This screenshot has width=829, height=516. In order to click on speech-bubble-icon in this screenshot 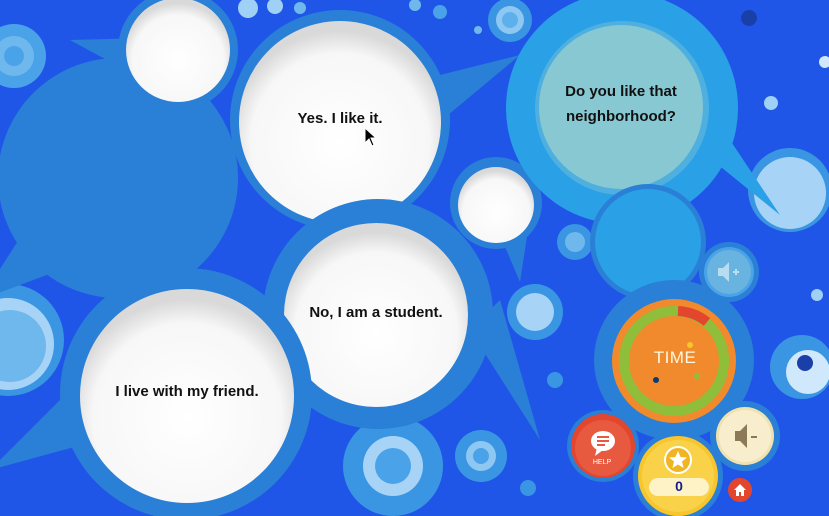, I will do `click(603, 443)`.